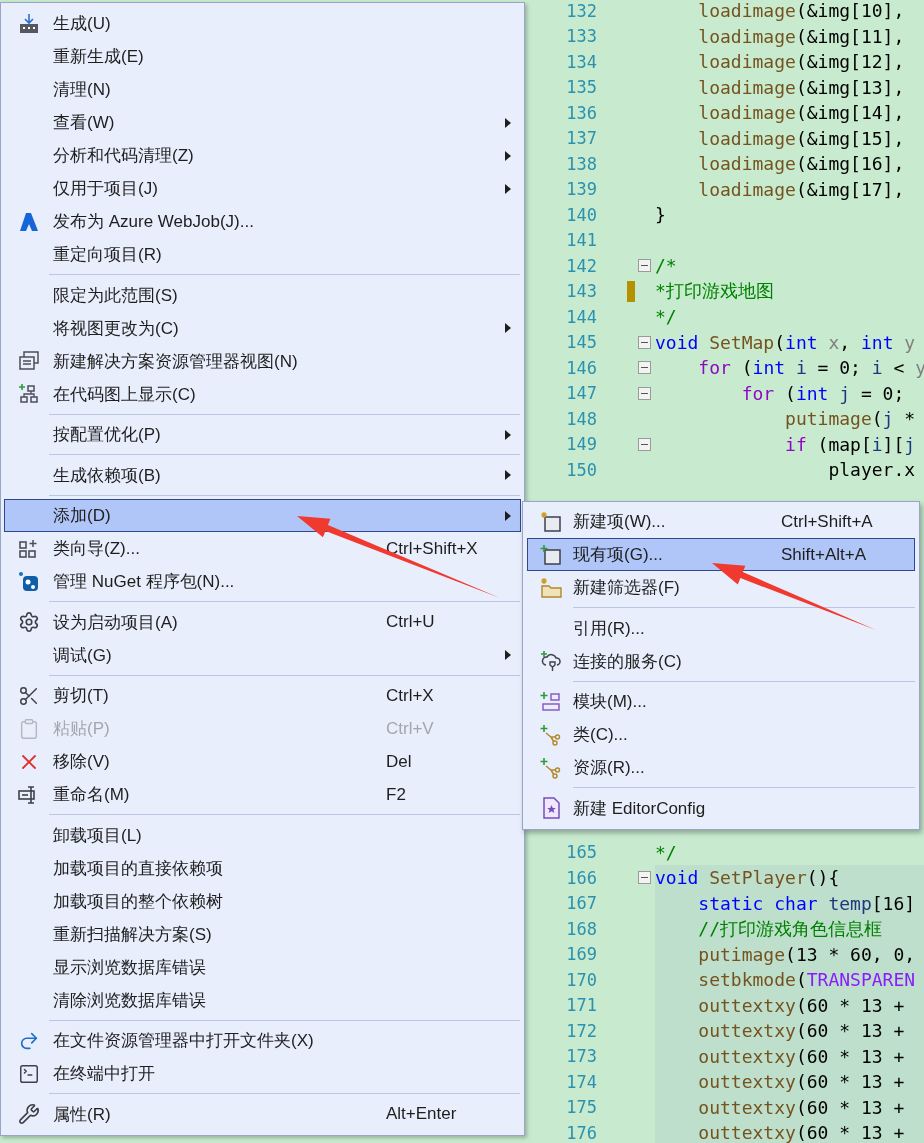 The image size is (924, 1143). Describe the element at coordinates (262, 361) in the screenshot. I see `menu-item: 新建解决方案资源管理器视图(N)` at that location.